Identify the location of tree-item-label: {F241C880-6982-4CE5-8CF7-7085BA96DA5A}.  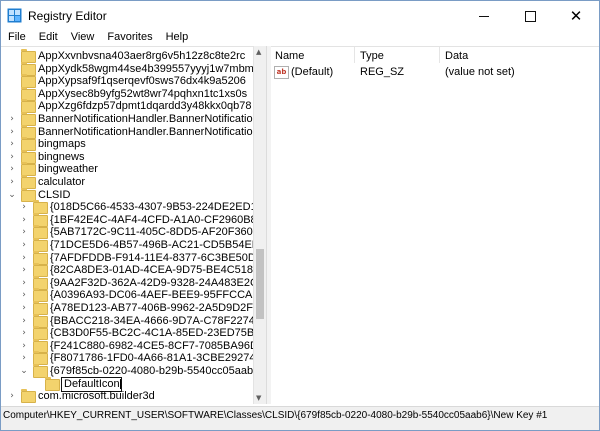
(151, 345).